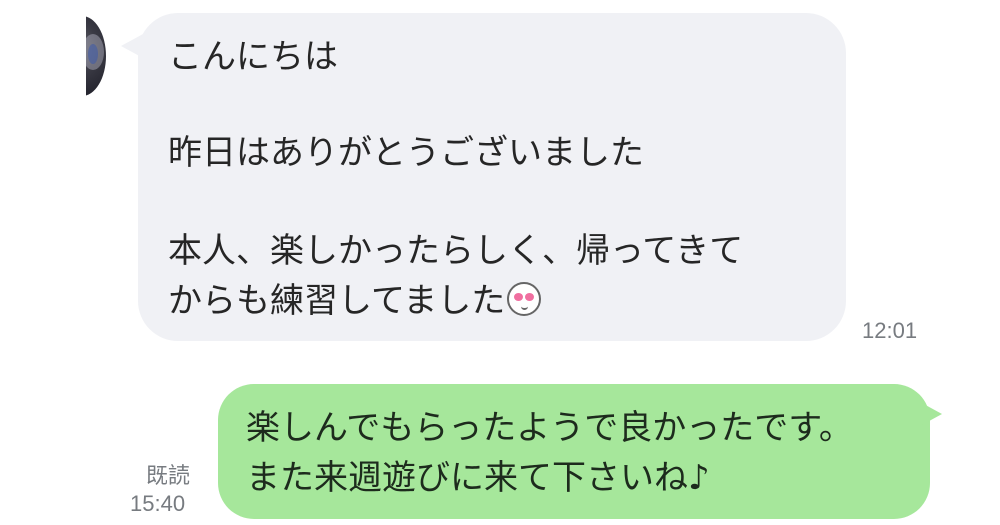  I want to click on avatar-crop-mask, so click(43, 55).